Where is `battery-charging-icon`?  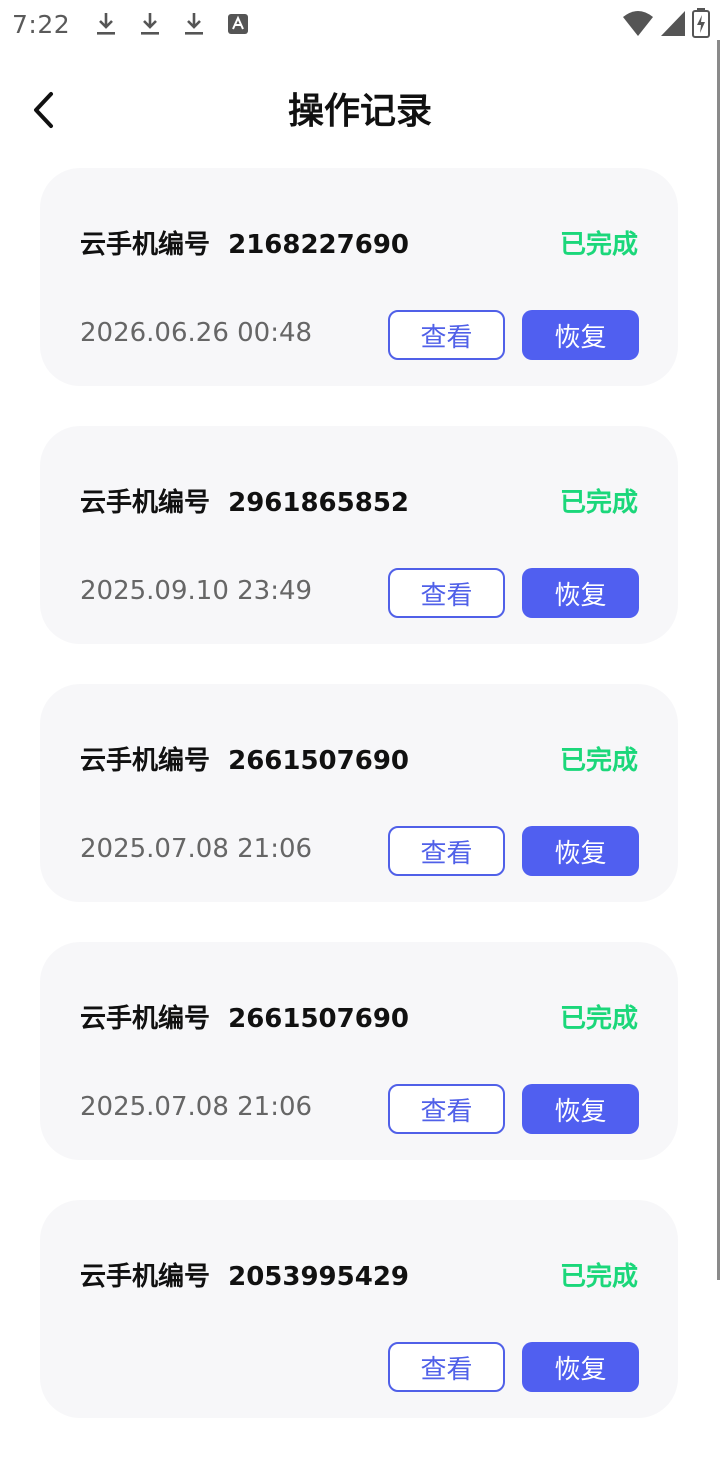
battery-charging-icon is located at coordinates (701, 25).